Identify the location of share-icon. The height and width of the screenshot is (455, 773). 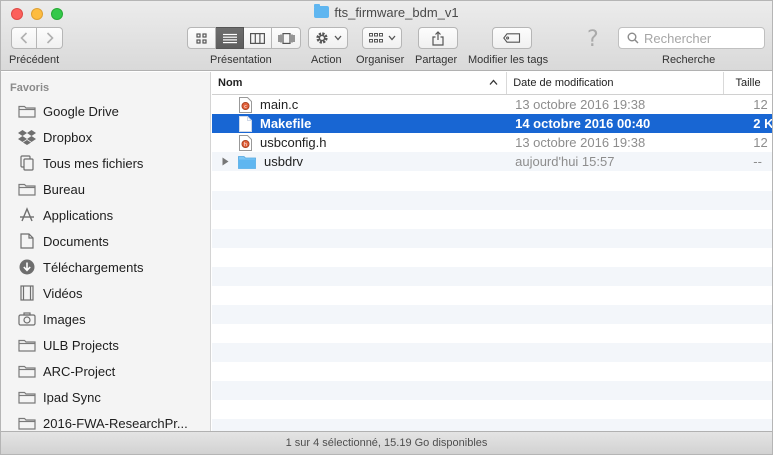
(438, 38).